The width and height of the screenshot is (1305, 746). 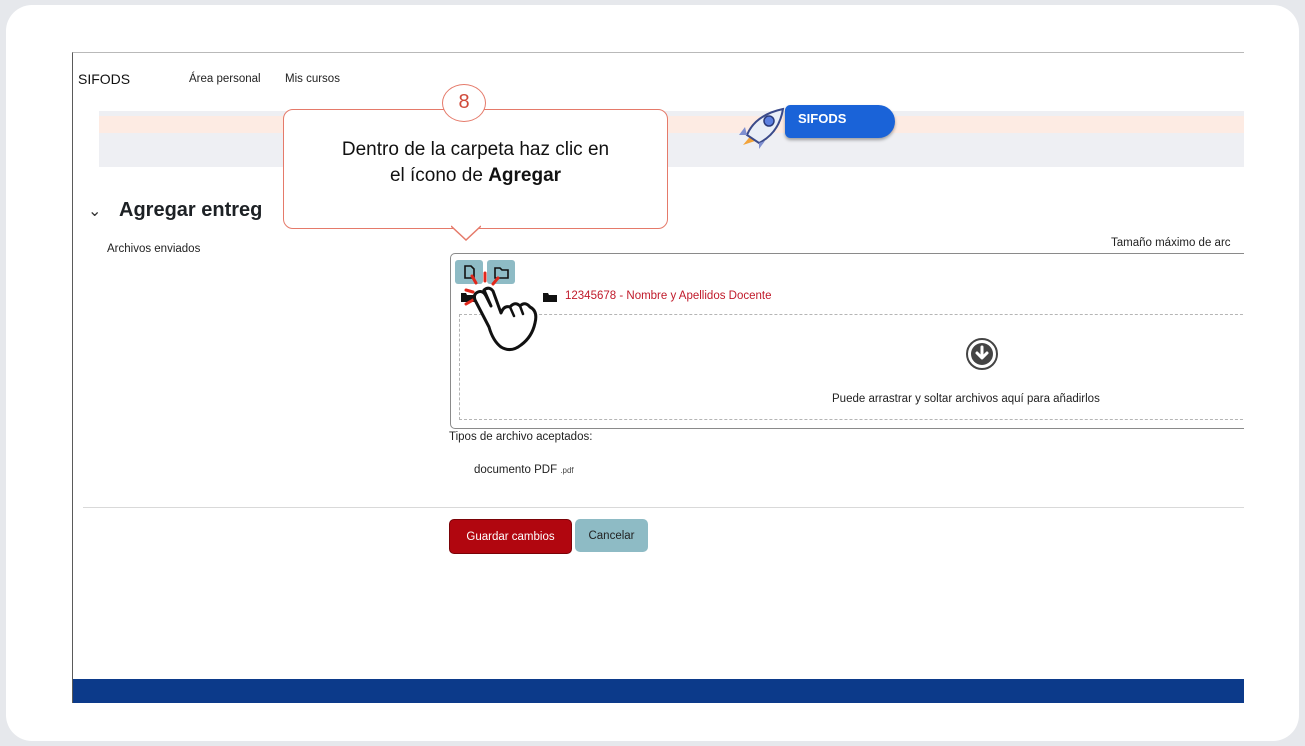 What do you see at coordinates (982, 354) in the screenshot?
I see `download-arrow-icon` at bounding box center [982, 354].